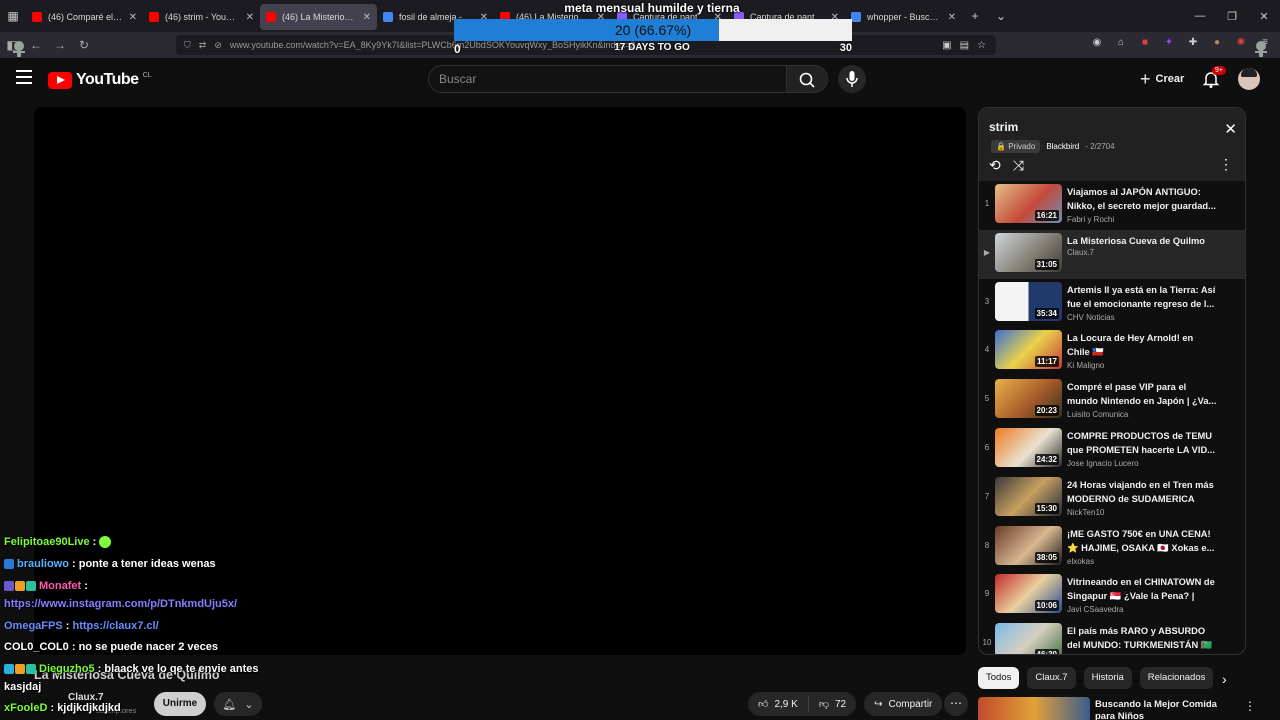 This screenshot has width=1280, height=720. What do you see at coordinates (1103, 463) in the screenshot?
I see `channel-name: Jose Ignacio Lucero` at bounding box center [1103, 463].